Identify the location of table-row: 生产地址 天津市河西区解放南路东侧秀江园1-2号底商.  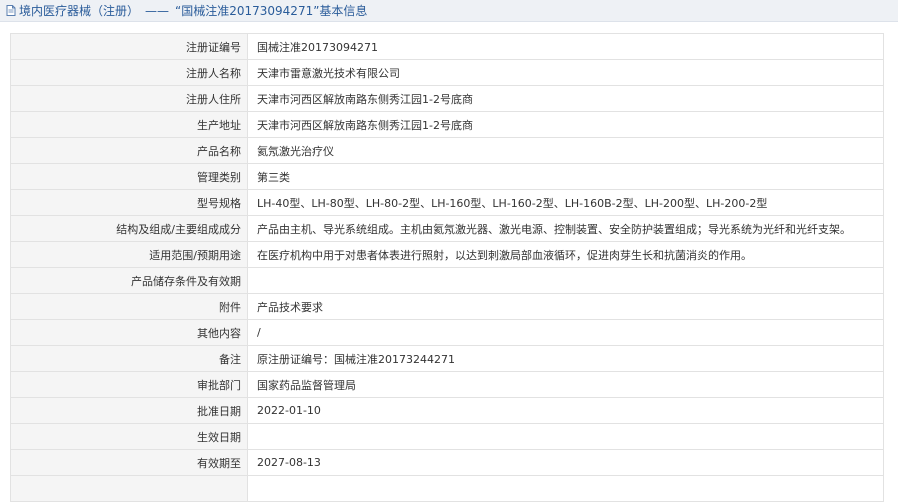
(447, 124).